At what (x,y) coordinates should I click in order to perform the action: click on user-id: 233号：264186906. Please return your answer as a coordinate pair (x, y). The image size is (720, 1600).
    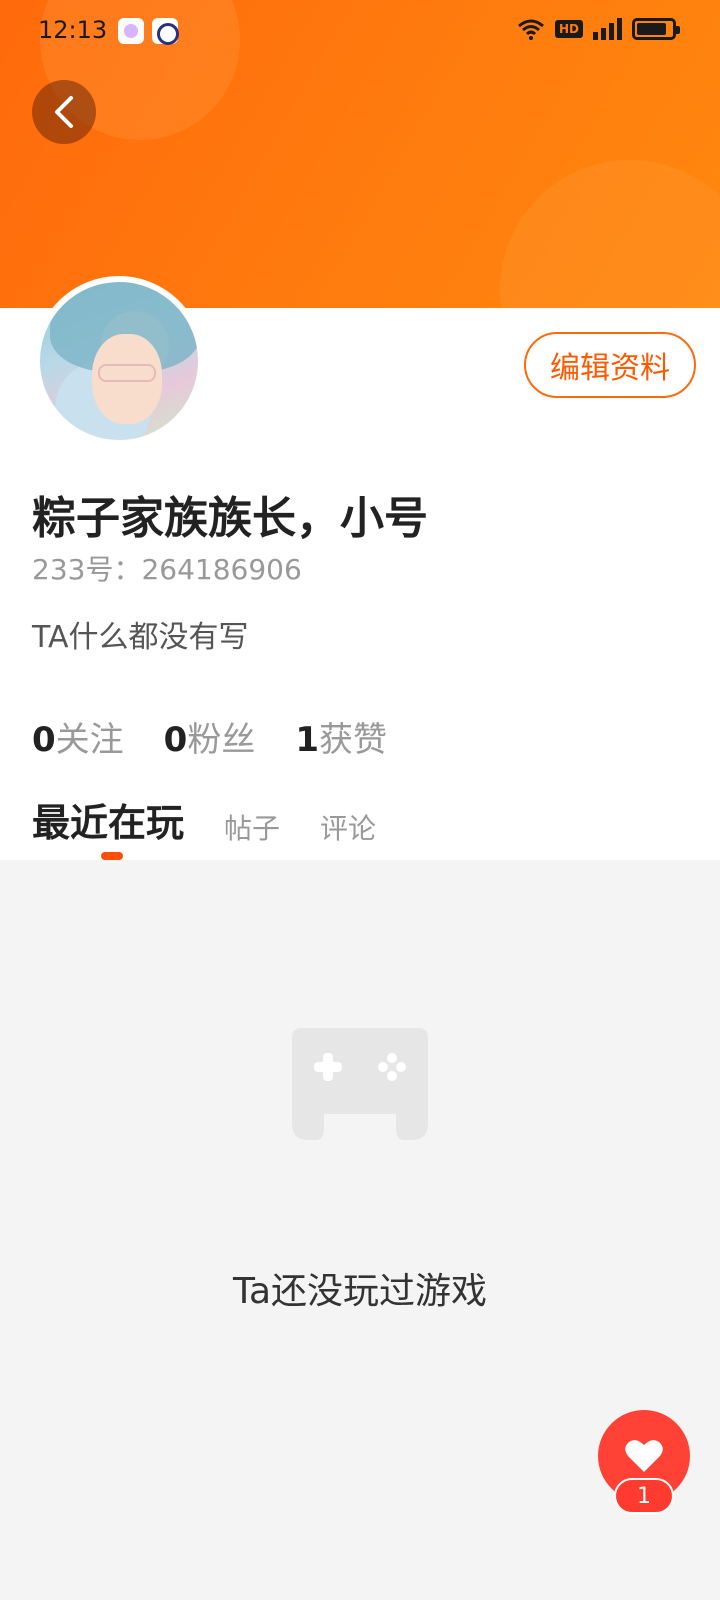
    Looking at the image, I should click on (167, 569).